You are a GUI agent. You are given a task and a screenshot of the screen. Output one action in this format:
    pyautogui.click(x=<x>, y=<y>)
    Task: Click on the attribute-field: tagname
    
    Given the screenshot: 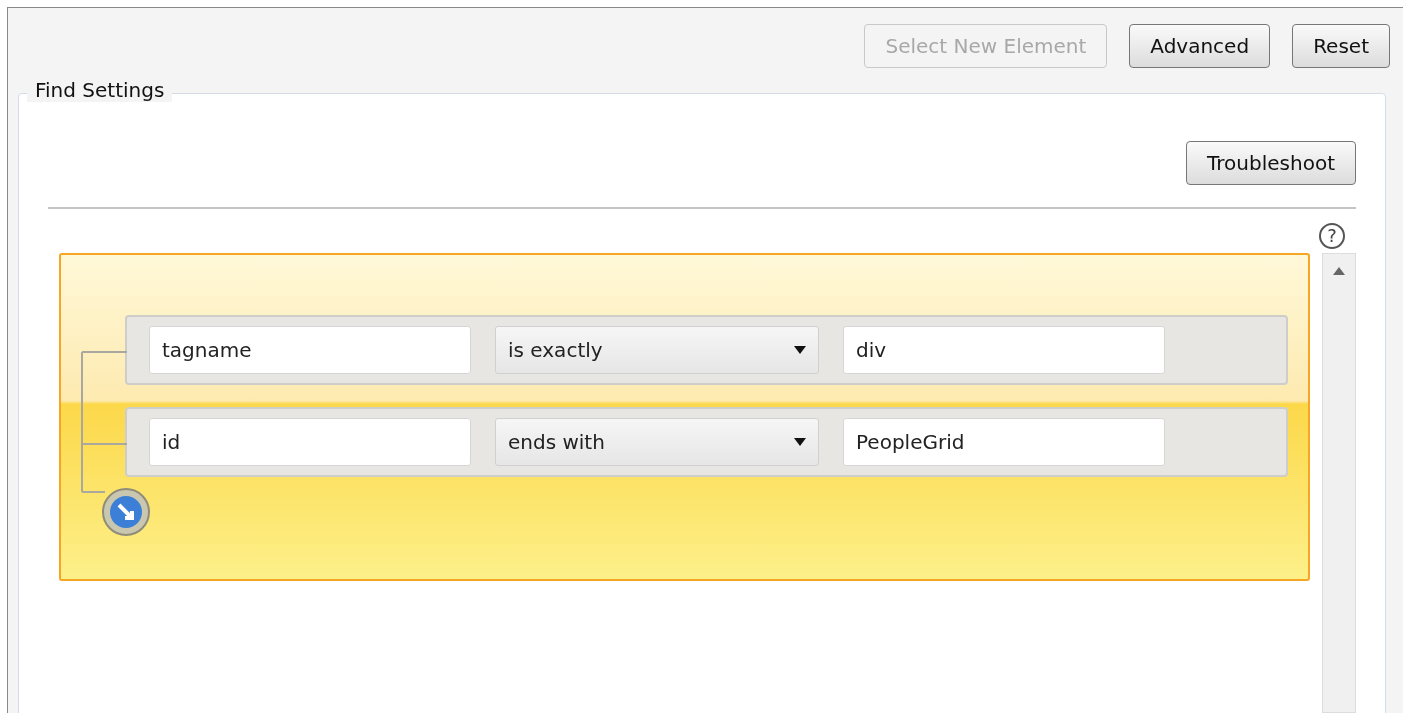 What is the action you would take?
    pyautogui.click(x=310, y=350)
    